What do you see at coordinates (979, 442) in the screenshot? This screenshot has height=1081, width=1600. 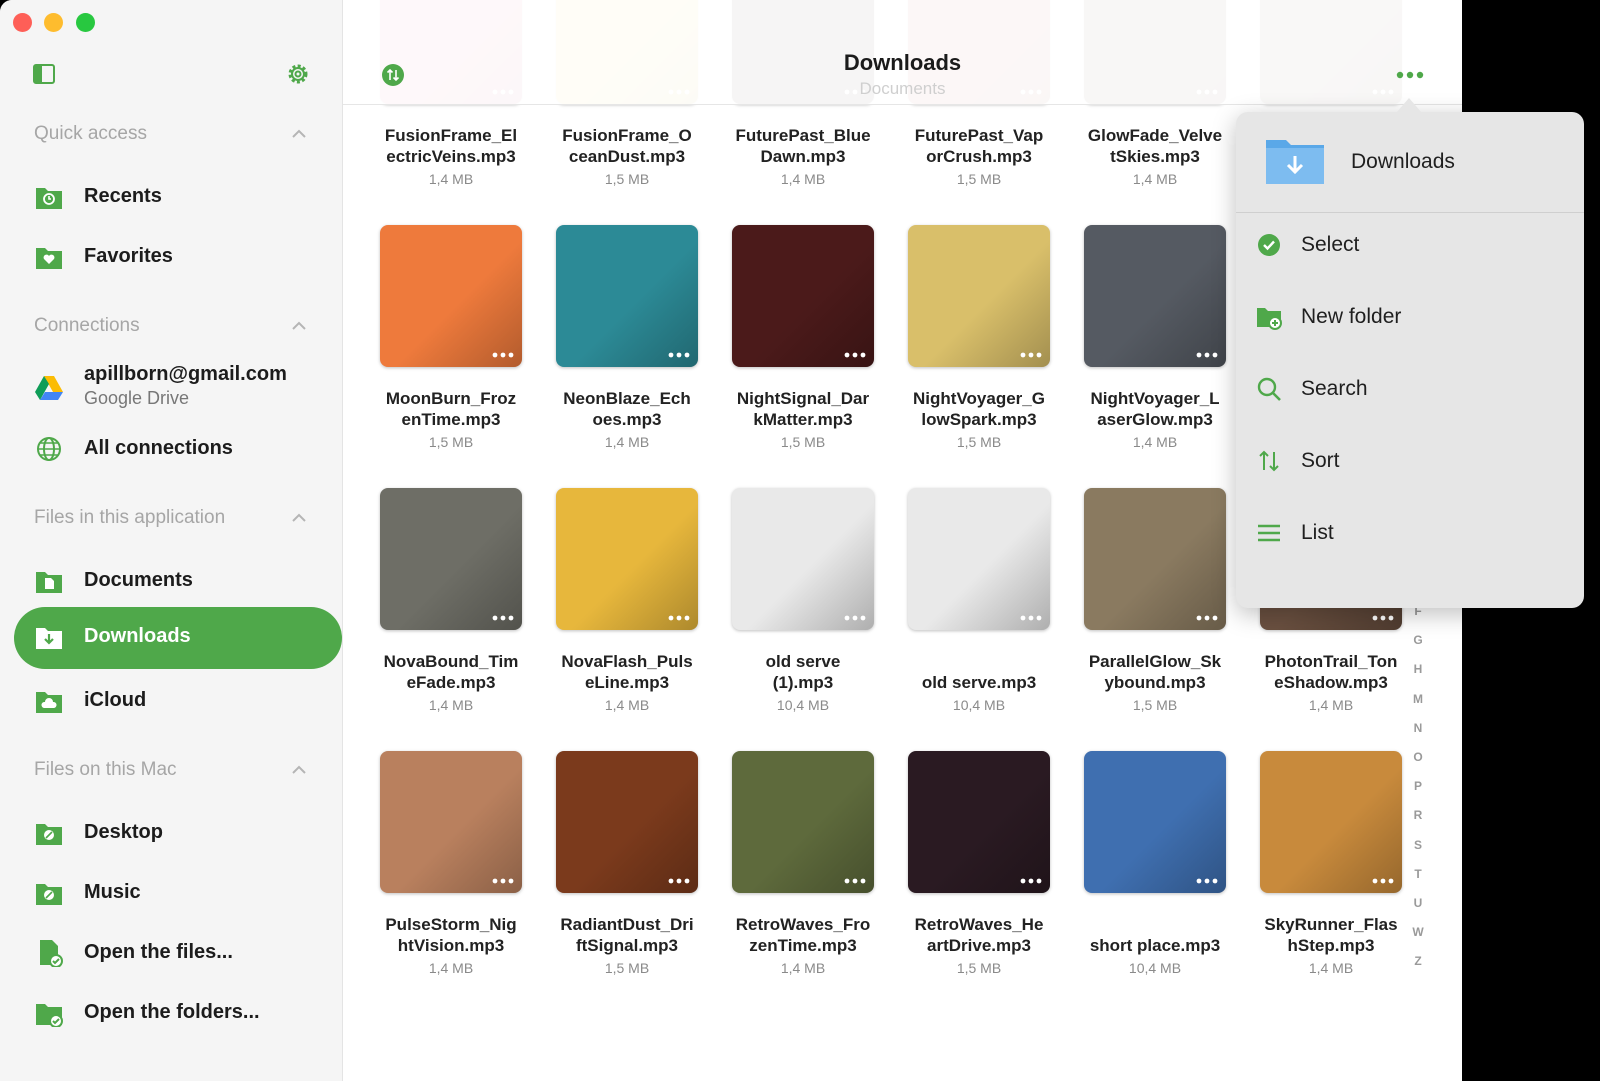 I see `file-size: 1,5 MB` at bounding box center [979, 442].